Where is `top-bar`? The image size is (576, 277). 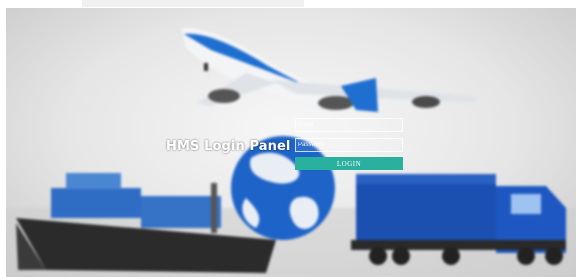
top-bar is located at coordinates (288, 4).